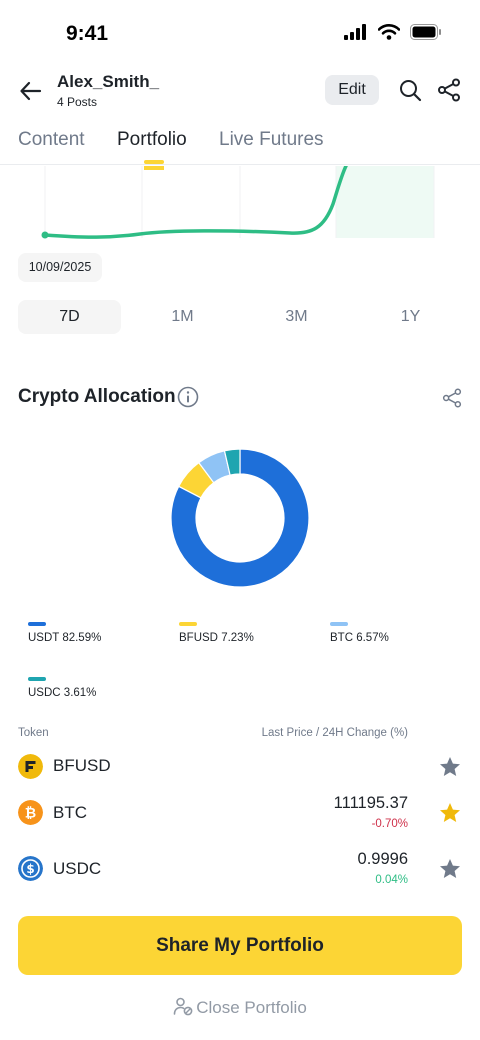 The width and height of the screenshot is (480, 1040). I want to click on token-name: BTC, so click(70, 812).